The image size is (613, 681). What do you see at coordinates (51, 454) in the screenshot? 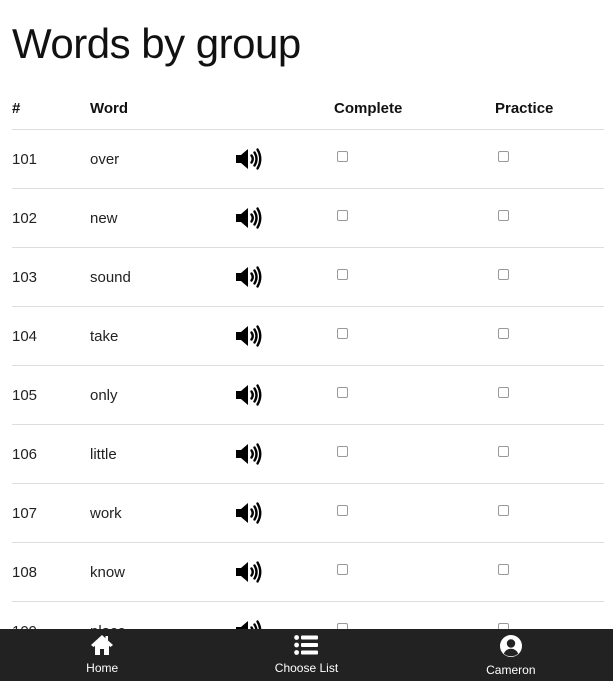
I see `word-number: 106` at bounding box center [51, 454].